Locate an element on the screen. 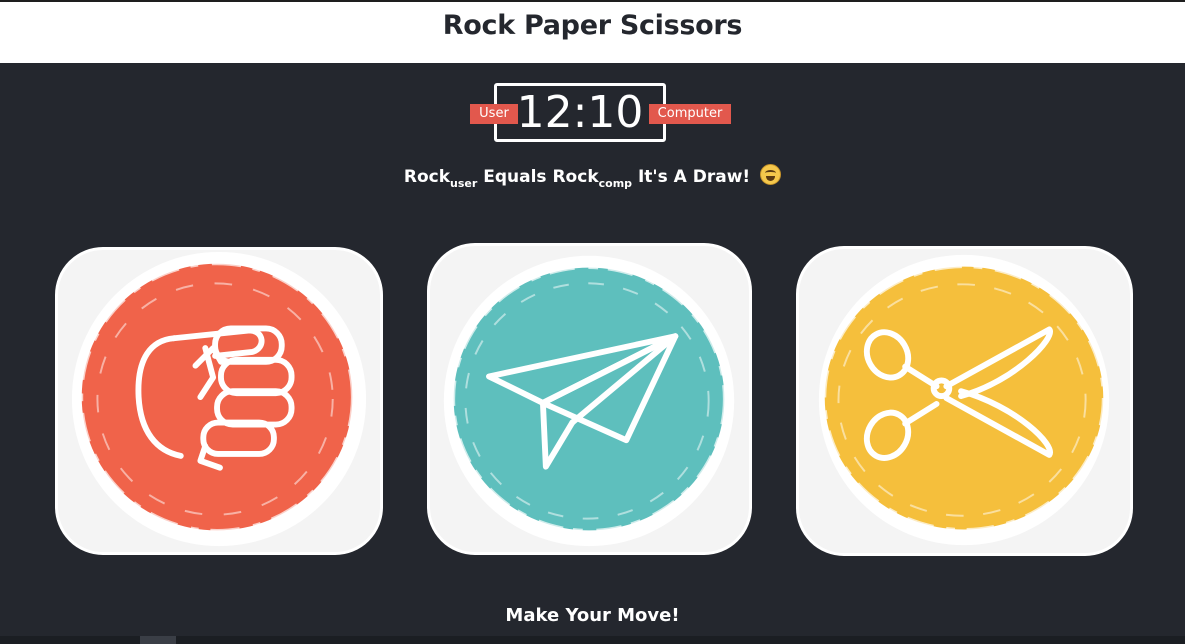 The width and height of the screenshot is (1185, 644). bottom-bar is located at coordinates (592, 640).